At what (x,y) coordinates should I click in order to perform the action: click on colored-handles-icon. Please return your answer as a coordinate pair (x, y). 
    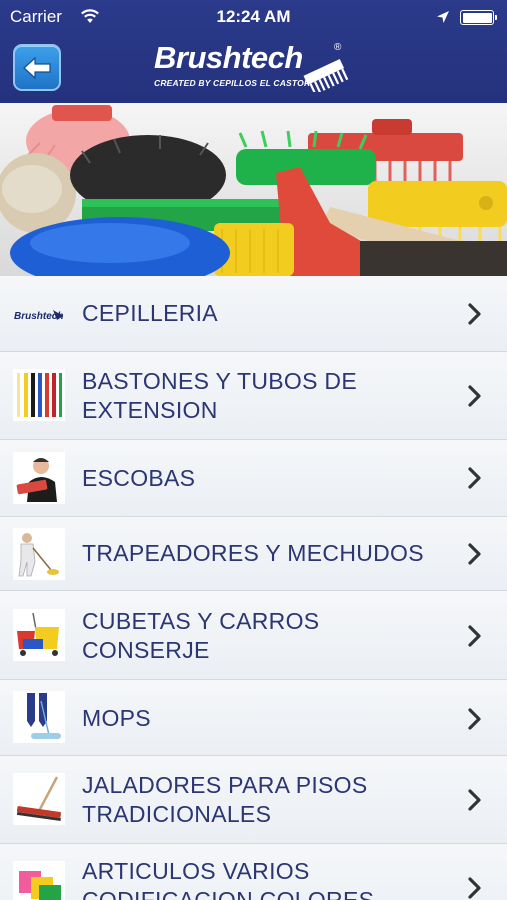
    Looking at the image, I should click on (39, 395).